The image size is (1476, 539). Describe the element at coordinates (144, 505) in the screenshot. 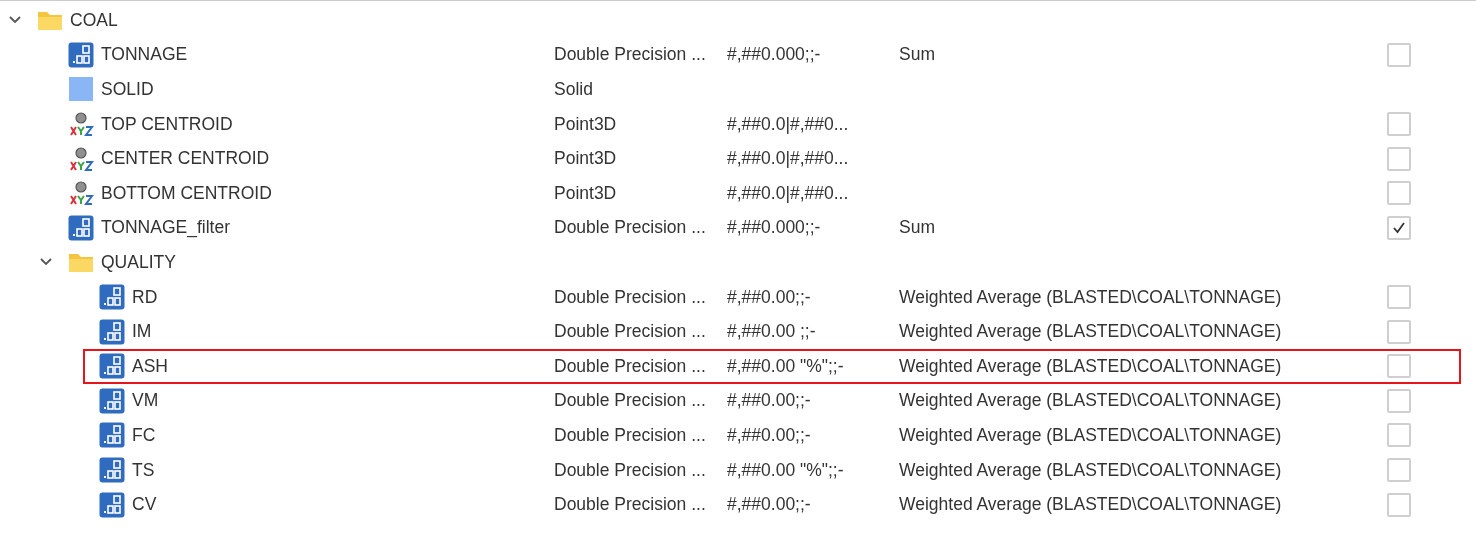

I see `field-name: CV` at that location.